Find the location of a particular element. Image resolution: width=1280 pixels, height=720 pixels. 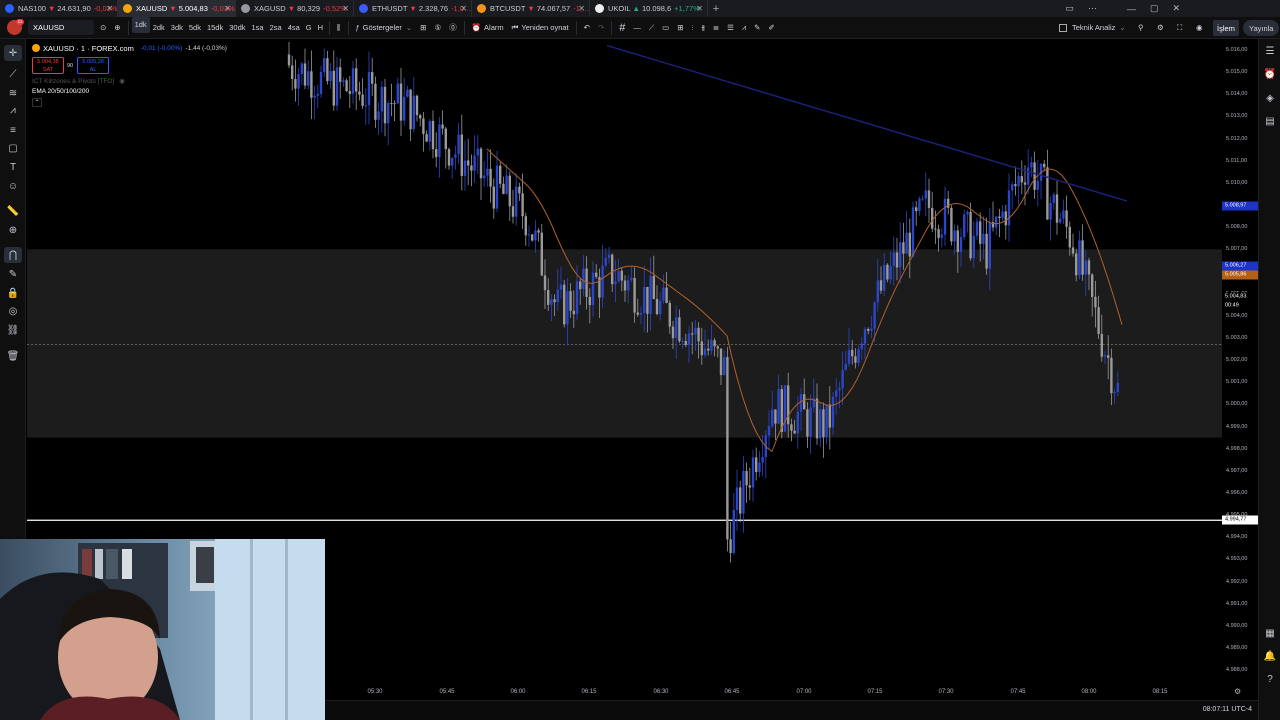

minimize-icon: — is located at coordinates (1131, 9).